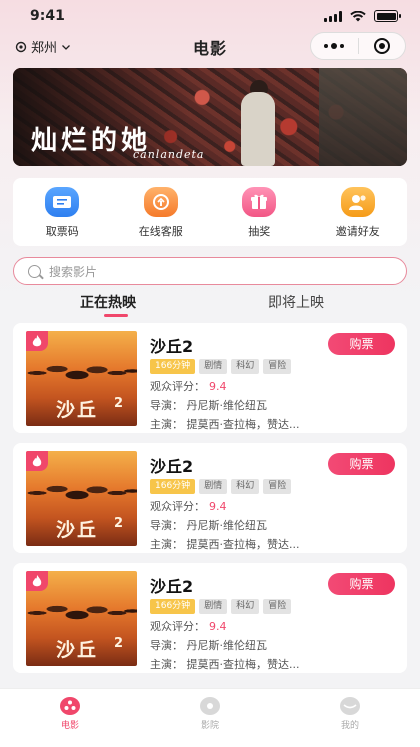 This screenshot has width=420, height=747. I want to click on banner-subtitle: canlandeta, so click(169, 154).